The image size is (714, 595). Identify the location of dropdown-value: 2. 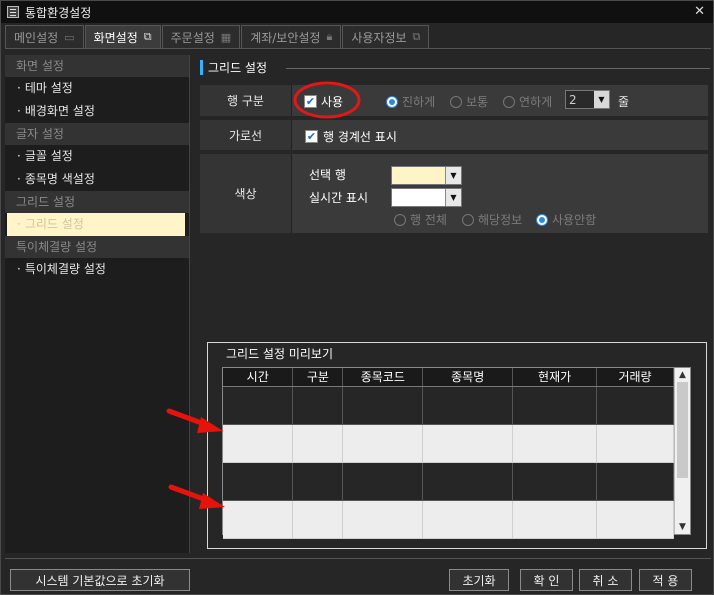
(573, 99).